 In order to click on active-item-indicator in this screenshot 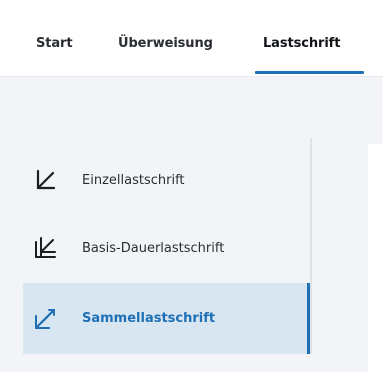, I will do `click(308, 318)`.